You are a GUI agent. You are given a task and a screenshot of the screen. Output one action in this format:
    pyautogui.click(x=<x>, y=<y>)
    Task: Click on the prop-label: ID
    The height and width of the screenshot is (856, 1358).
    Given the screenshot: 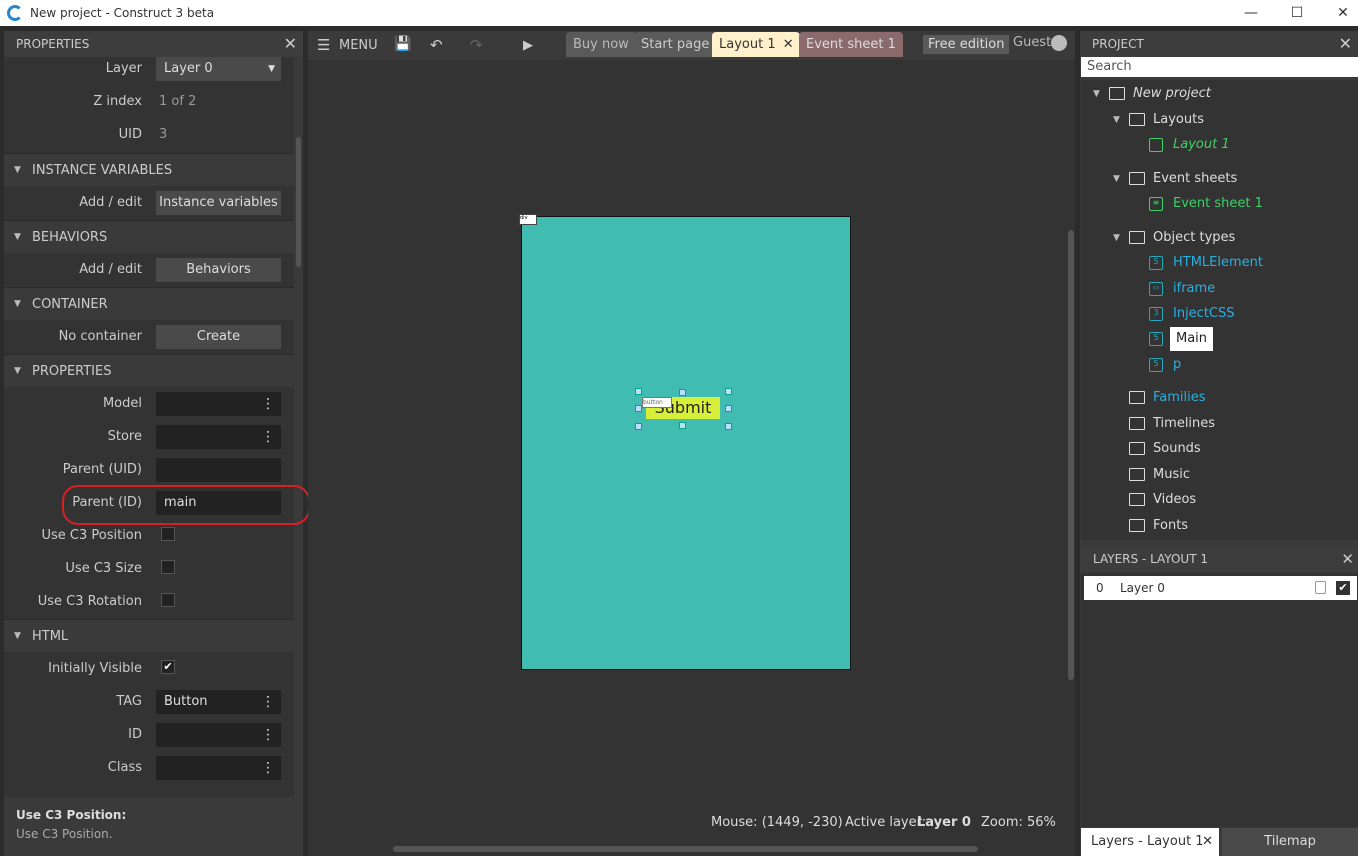 What is the action you would take?
    pyautogui.click(x=135, y=734)
    